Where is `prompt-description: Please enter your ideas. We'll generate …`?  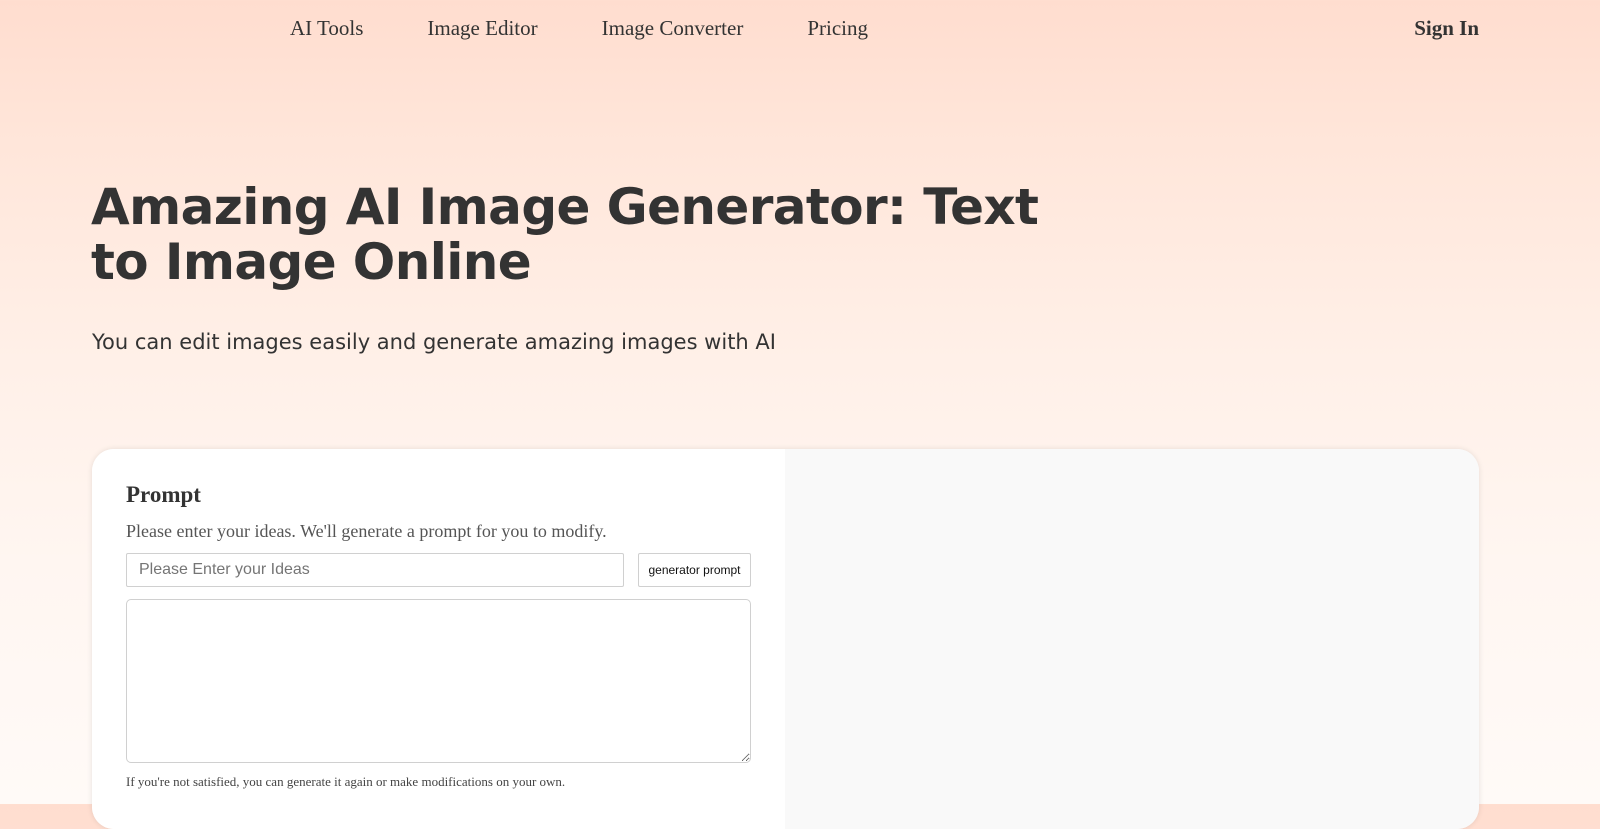
prompt-description: Please enter your ideas. We'll generate … is located at coordinates (366, 531).